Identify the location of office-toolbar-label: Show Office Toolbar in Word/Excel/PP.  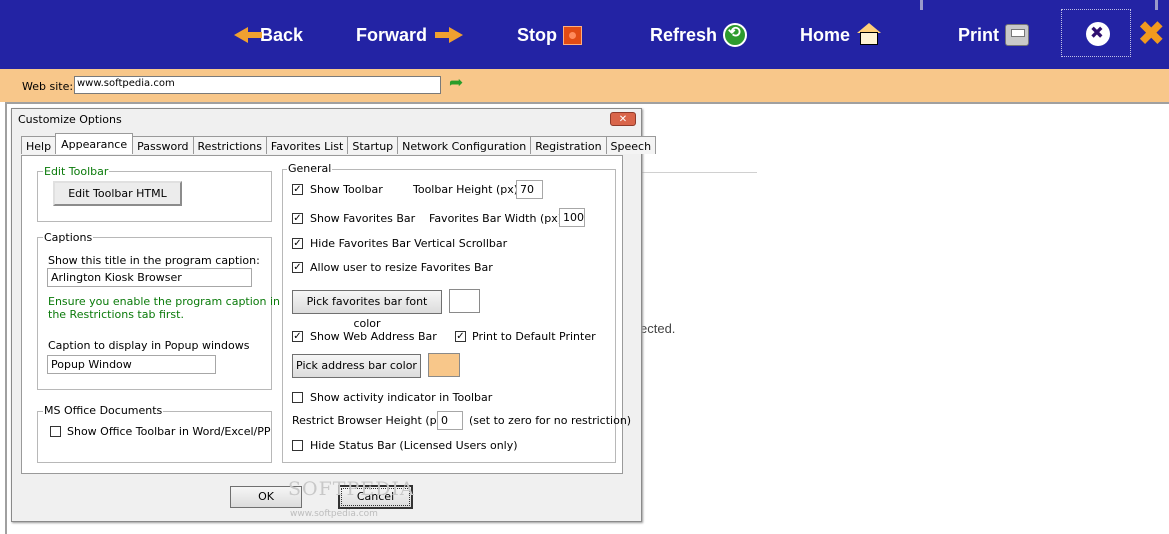
(169, 431).